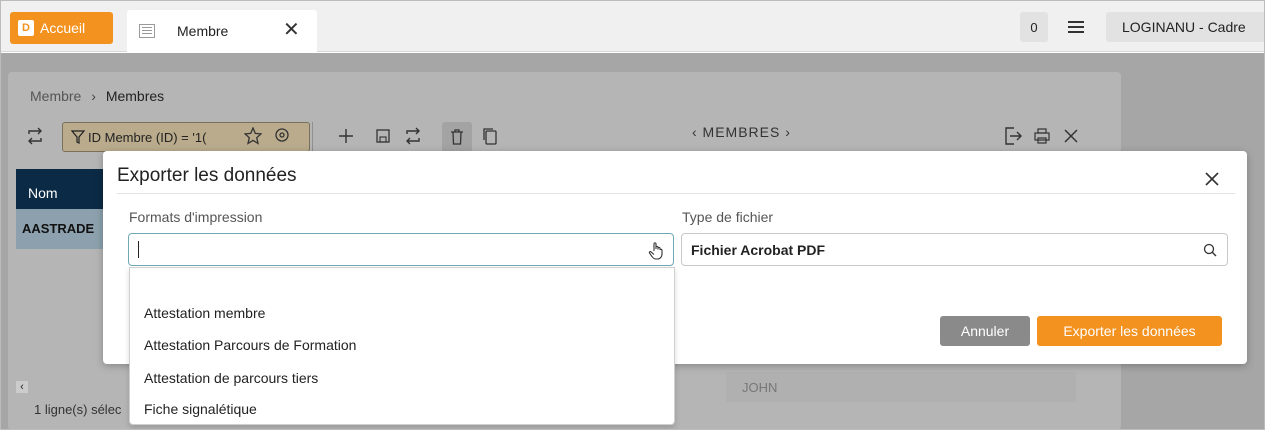 This screenshot has width=1265, height=430. I want to click on filetype-value: Fichier Acrobat PDF, so click(758, 249).